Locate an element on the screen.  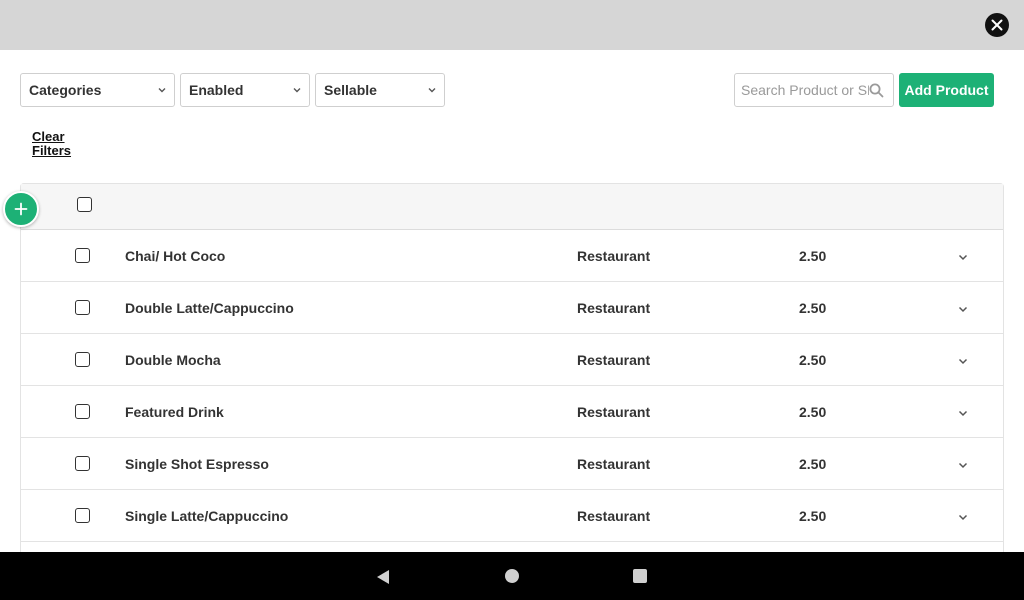
close-icon is located at coordinates (997, 25).